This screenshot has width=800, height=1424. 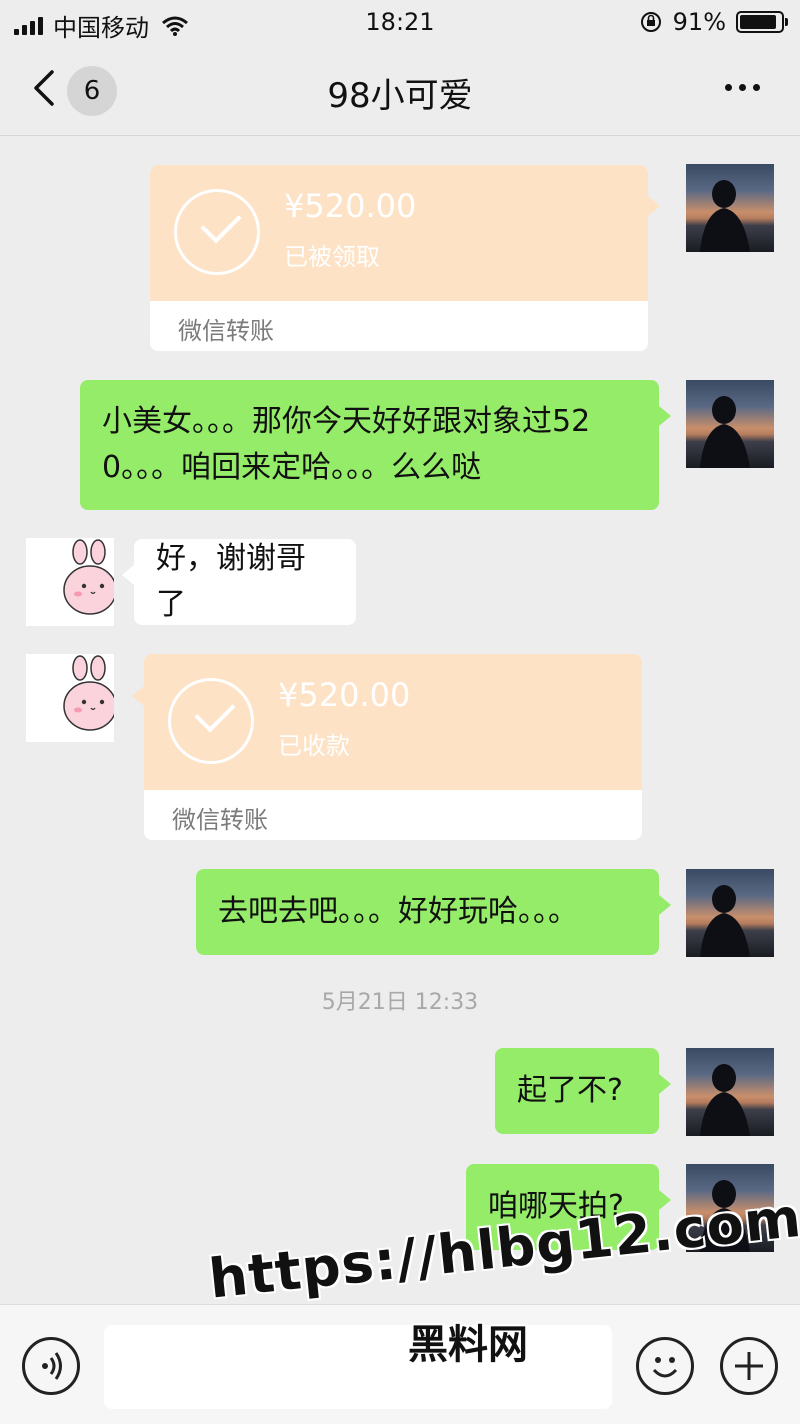 I want to click on plus-button, so click(x=749, y=1366).